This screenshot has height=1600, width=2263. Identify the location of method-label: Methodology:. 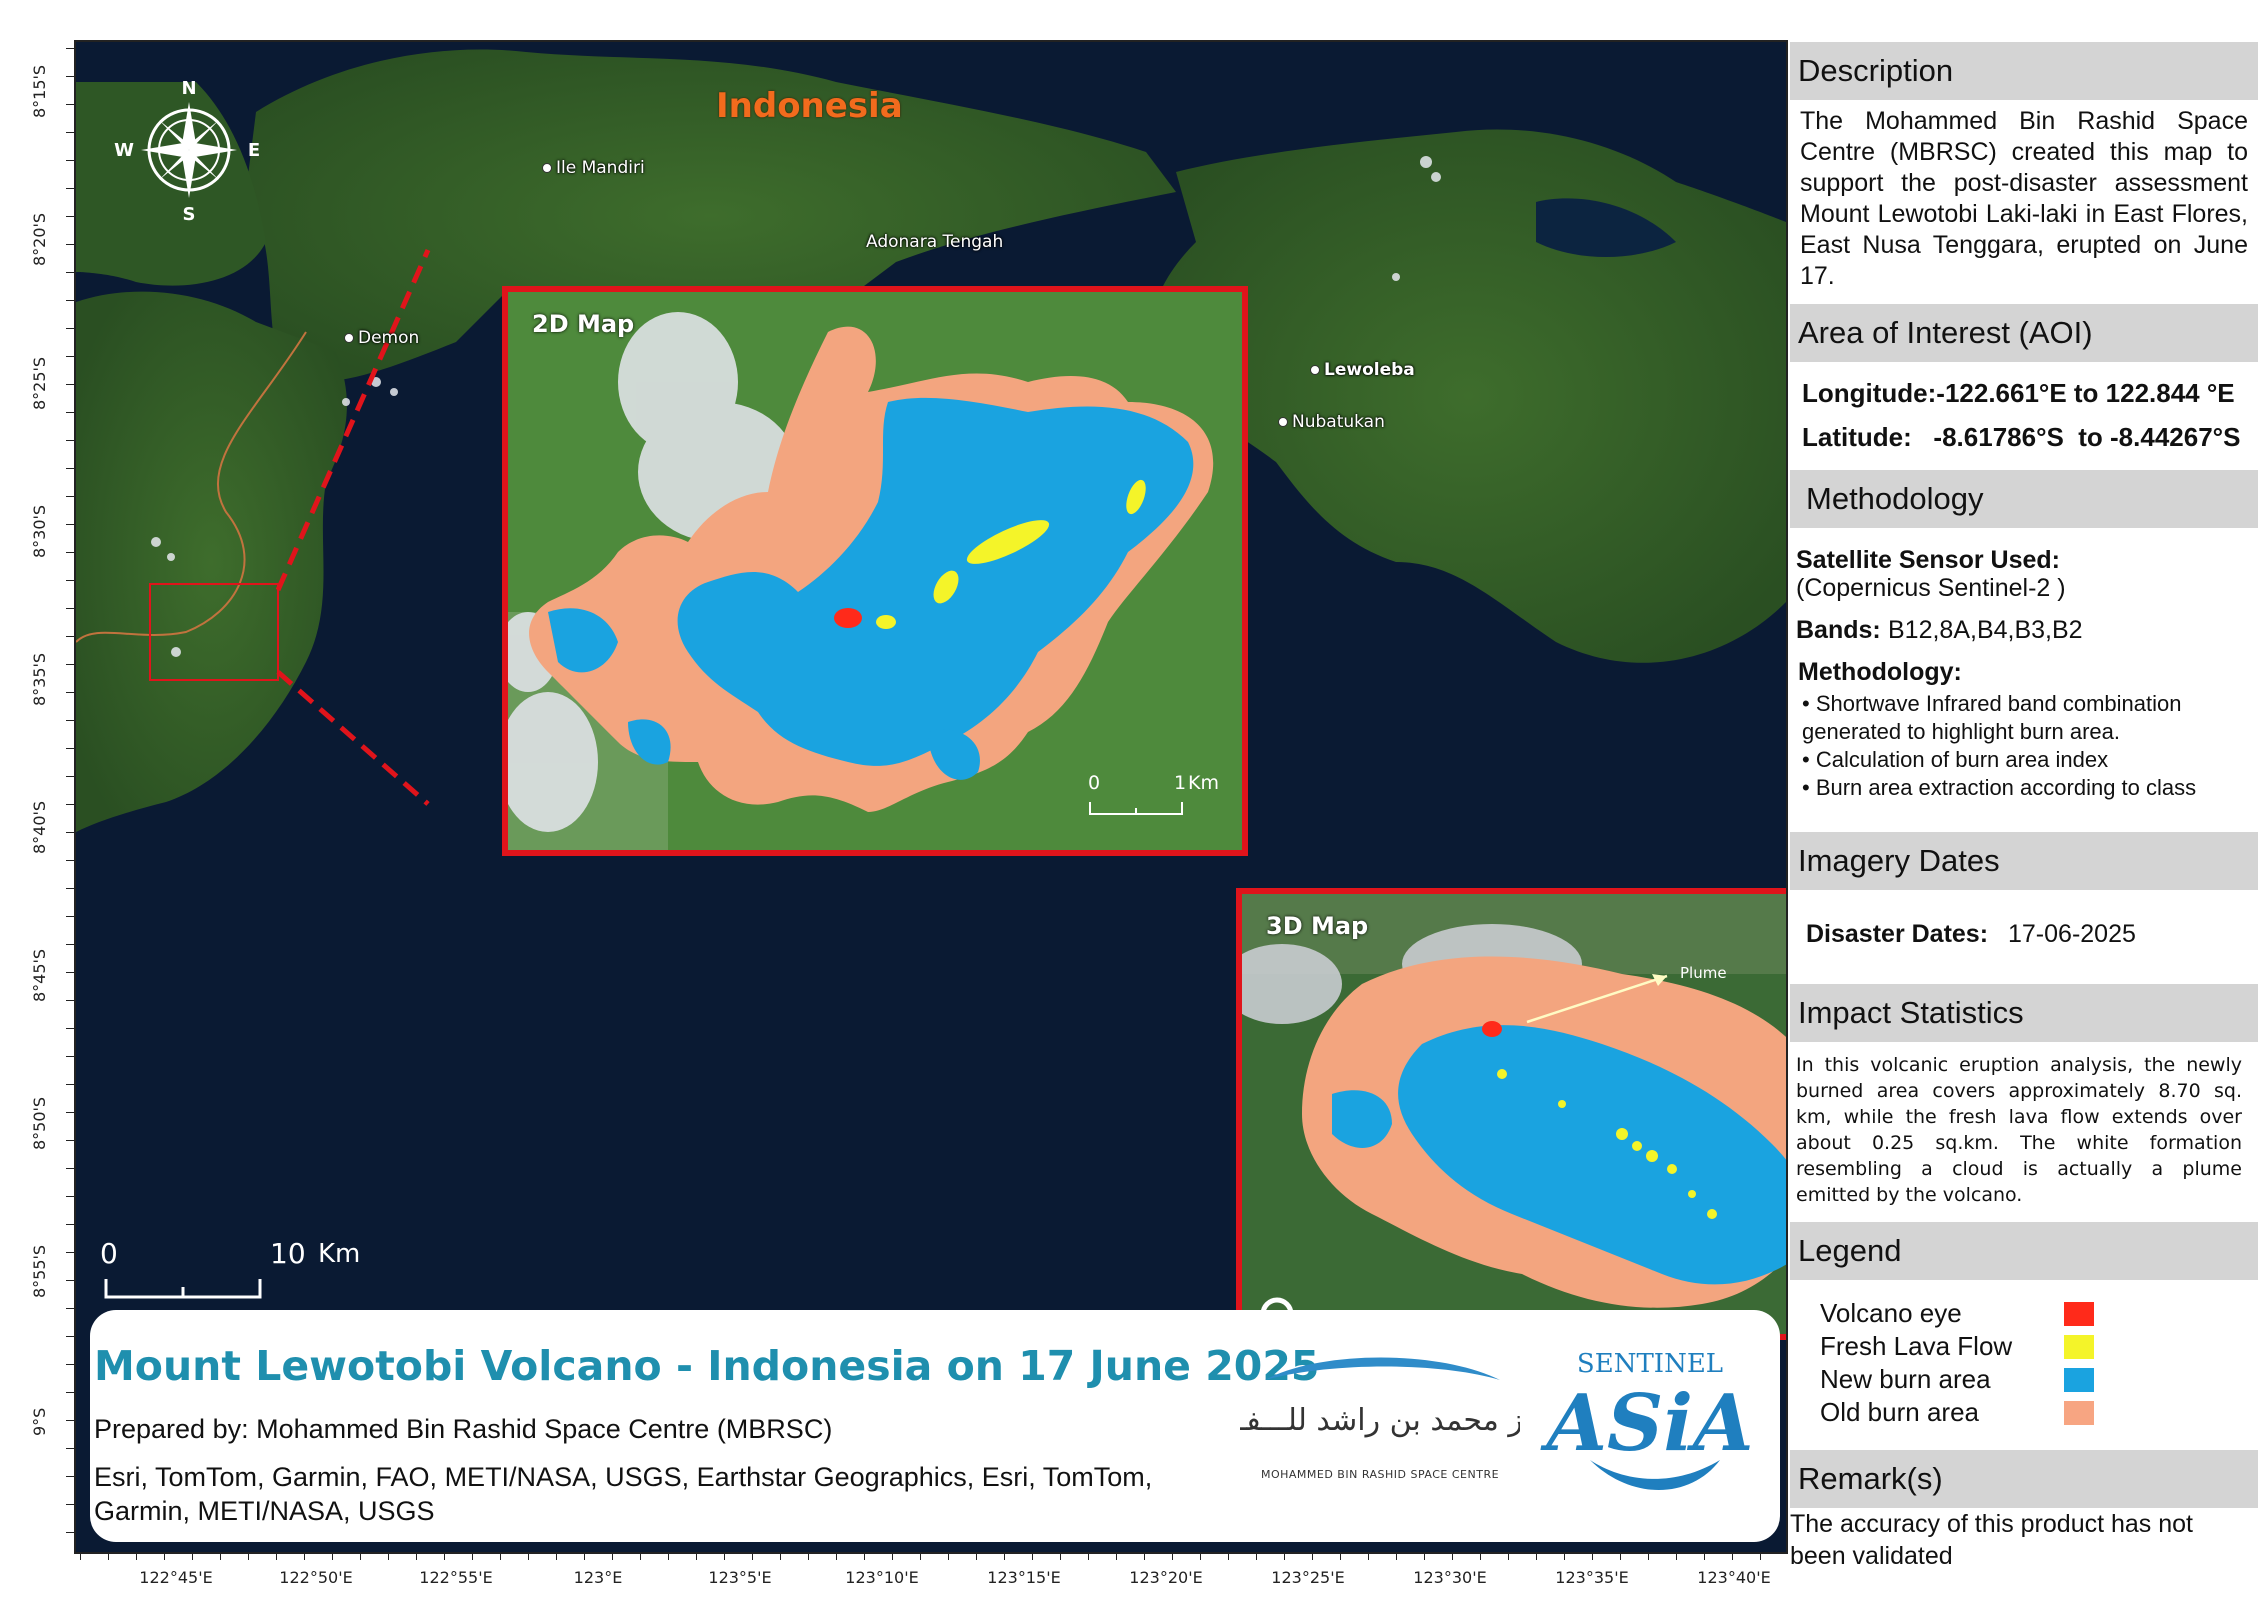
(1880, 672).